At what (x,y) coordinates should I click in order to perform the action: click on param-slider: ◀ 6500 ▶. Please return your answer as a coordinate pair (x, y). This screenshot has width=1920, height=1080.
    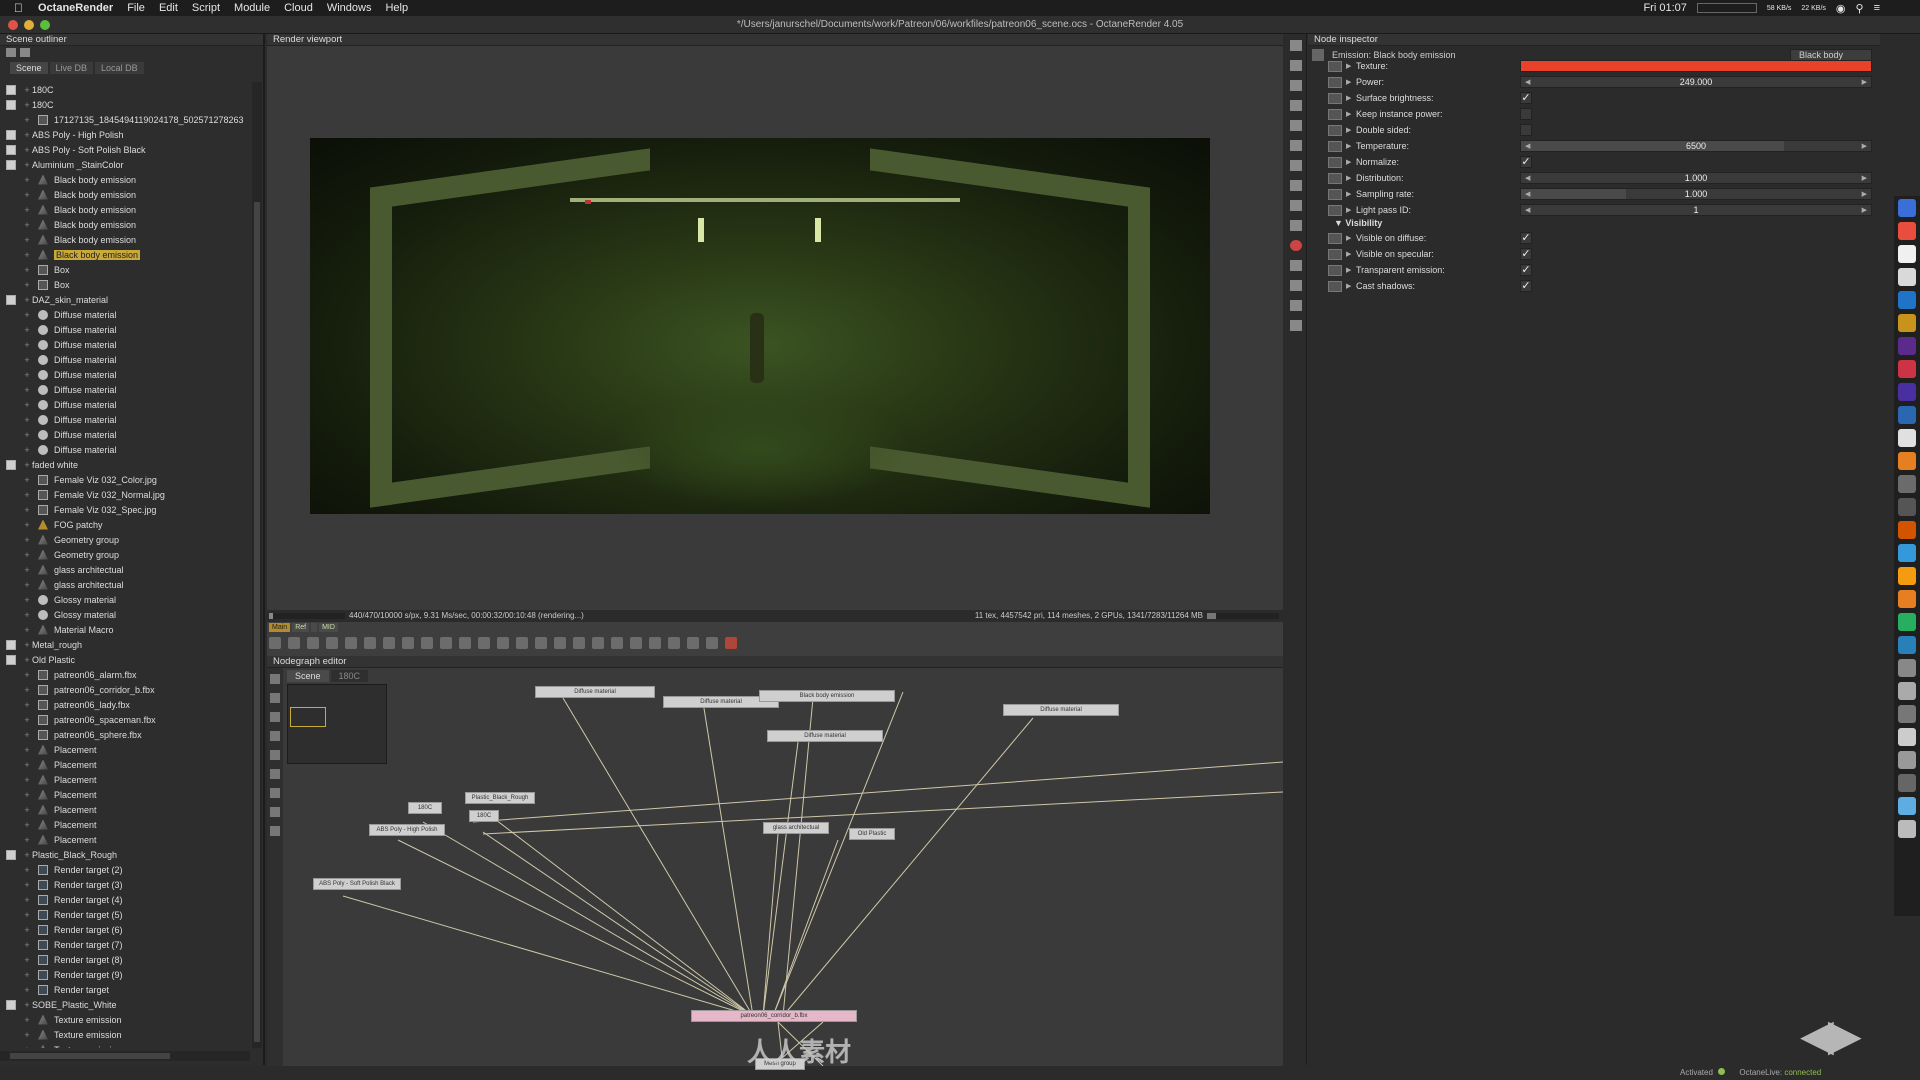
    Looking at the image, I should click on (1696, 146).